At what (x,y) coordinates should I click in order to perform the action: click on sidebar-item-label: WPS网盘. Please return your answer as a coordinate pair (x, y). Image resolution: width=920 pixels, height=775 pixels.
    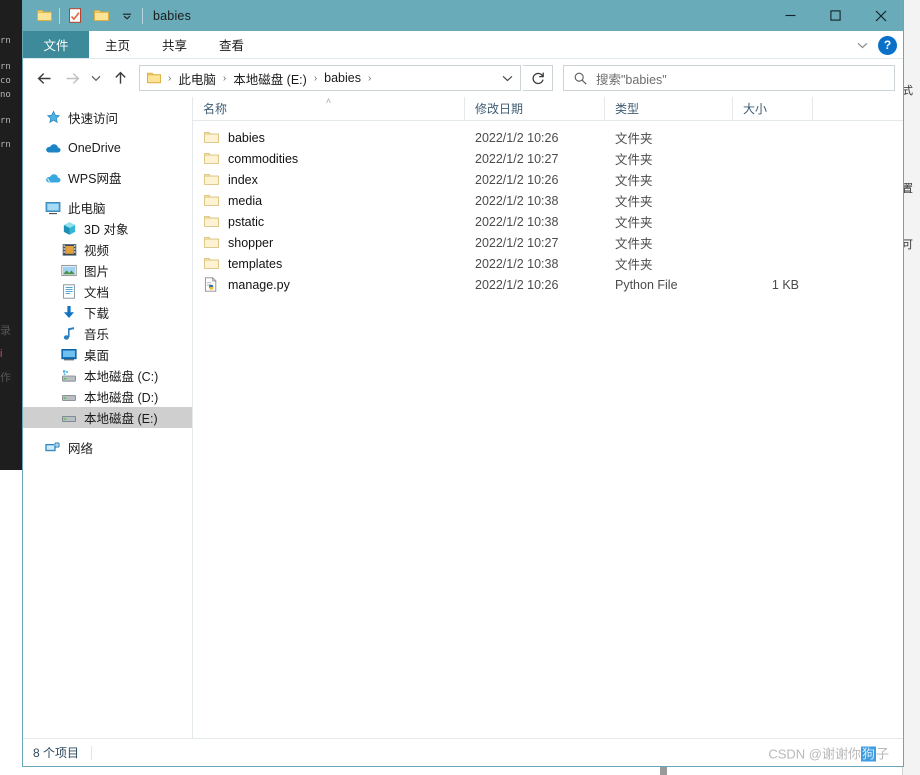
    Looking at the image, I should click on (95, 179).